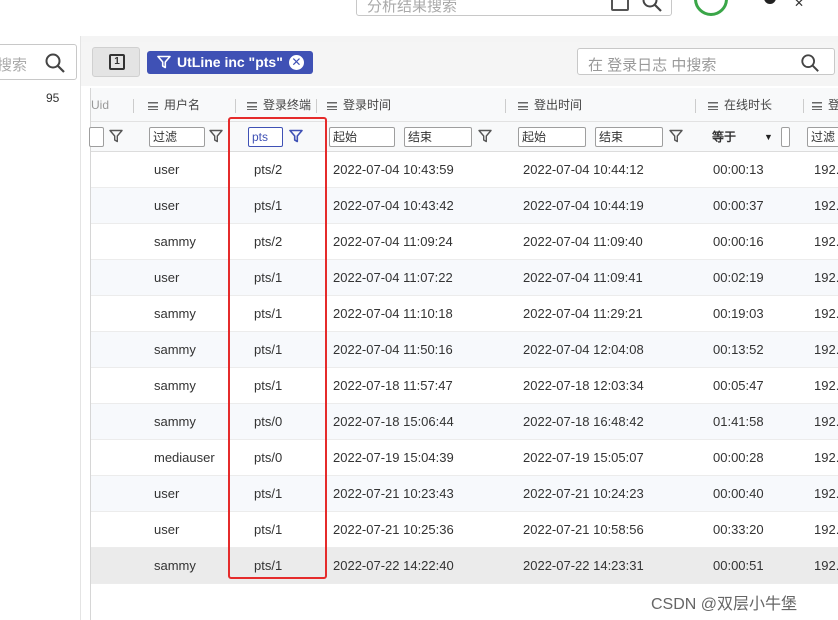  I want to click on table-search-input: 在 登录日志 中搜索, so click(706, 61).